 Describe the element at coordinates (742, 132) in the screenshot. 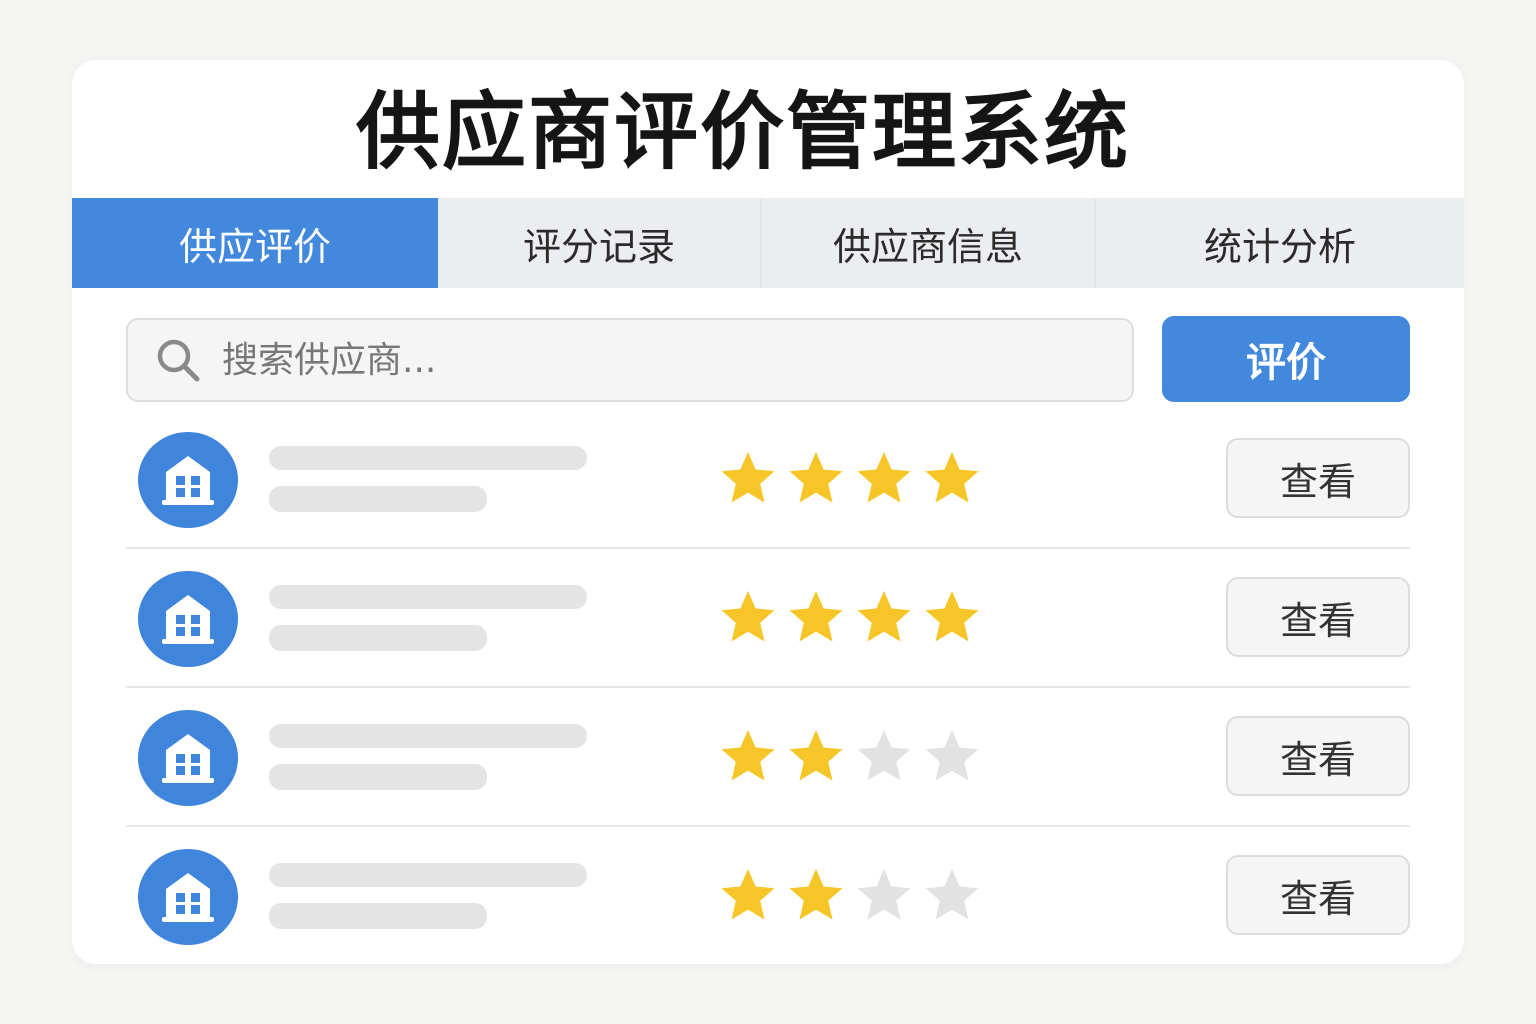

I see `page-title: 供应商评价管理系统` at that location.